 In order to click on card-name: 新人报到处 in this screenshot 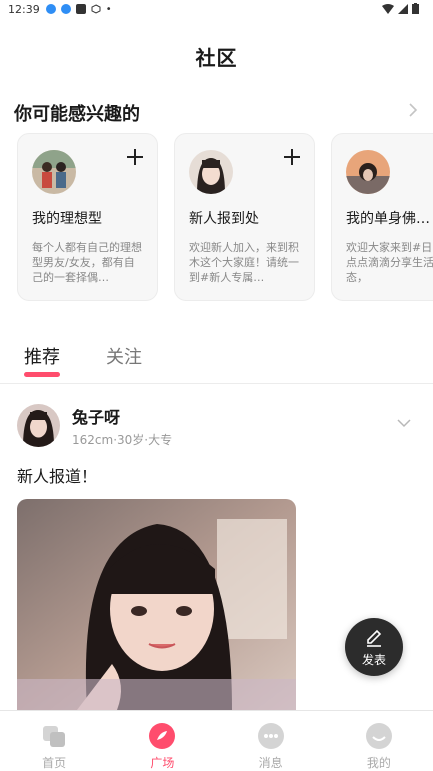, I will do `click(224, 219)`.